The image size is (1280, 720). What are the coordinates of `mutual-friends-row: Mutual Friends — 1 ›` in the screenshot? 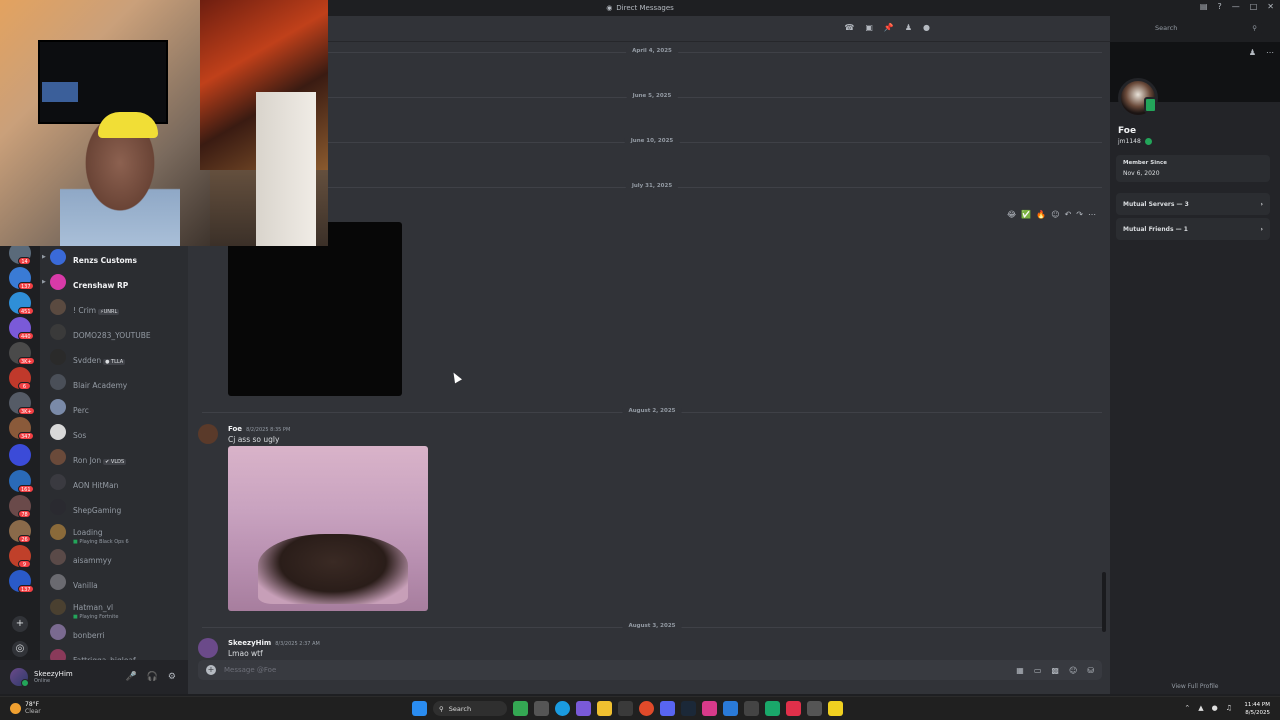 It's located at (1193, 229).